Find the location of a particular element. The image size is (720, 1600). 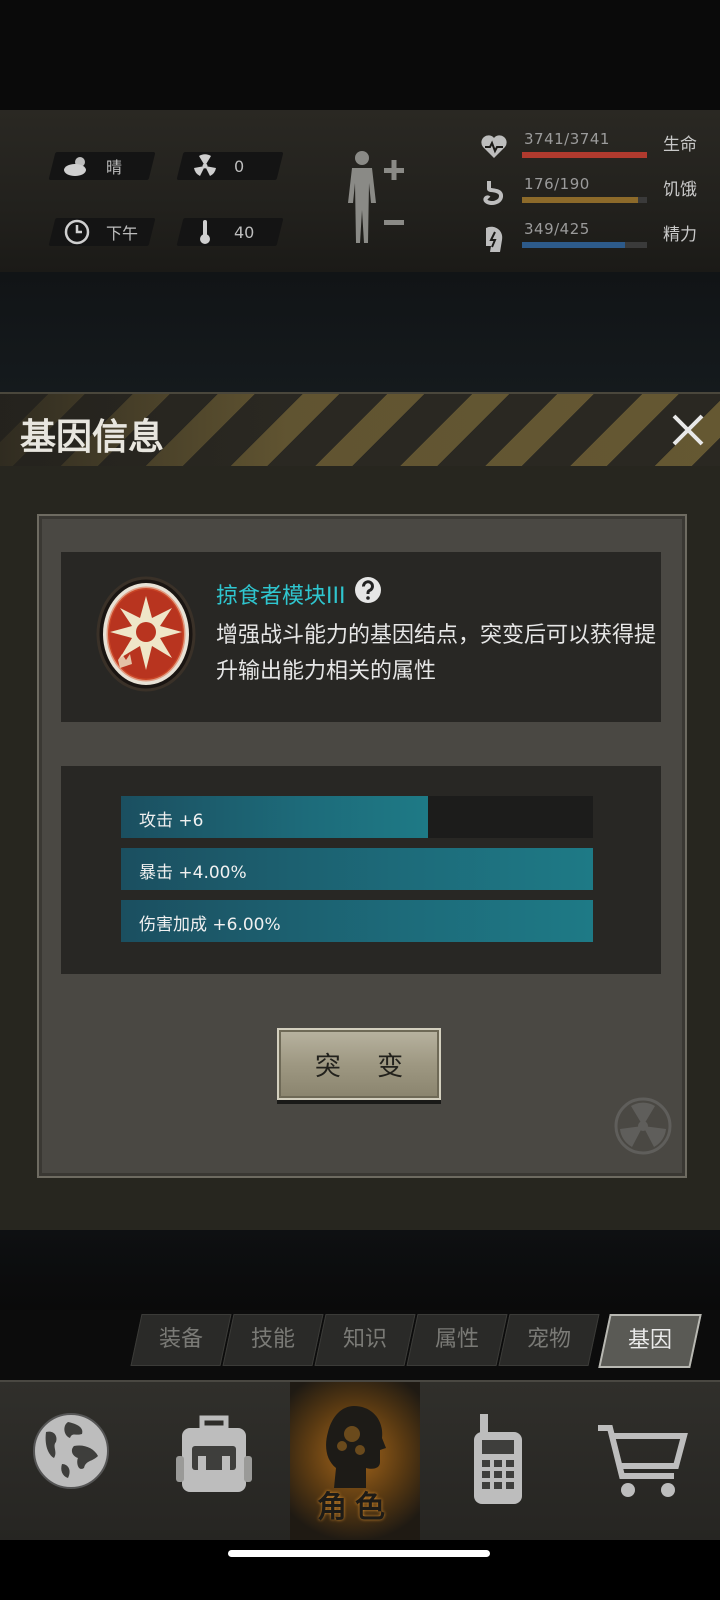

weather-text: 晴 is located at coordinates (114, 167).